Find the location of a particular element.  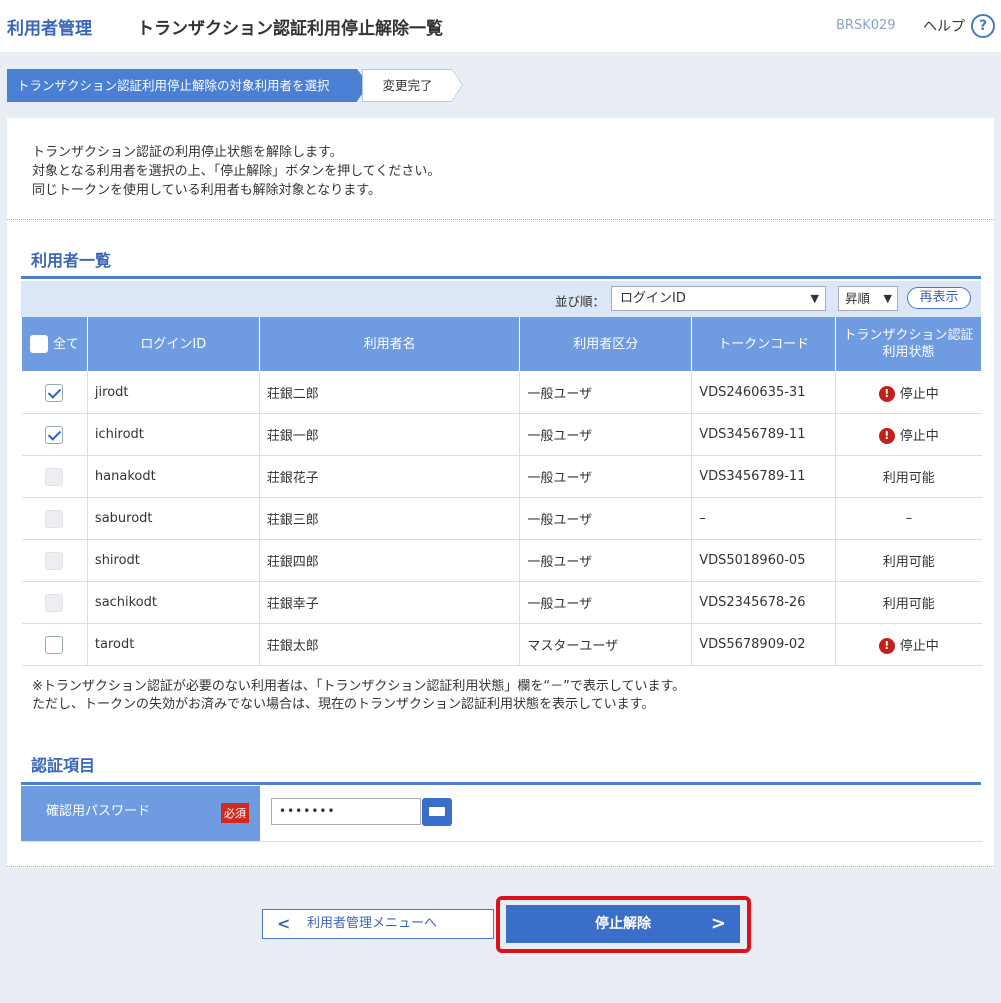

page-title: トランザクション認証利用停止解除一覧 is located at coordinates (290, 29).